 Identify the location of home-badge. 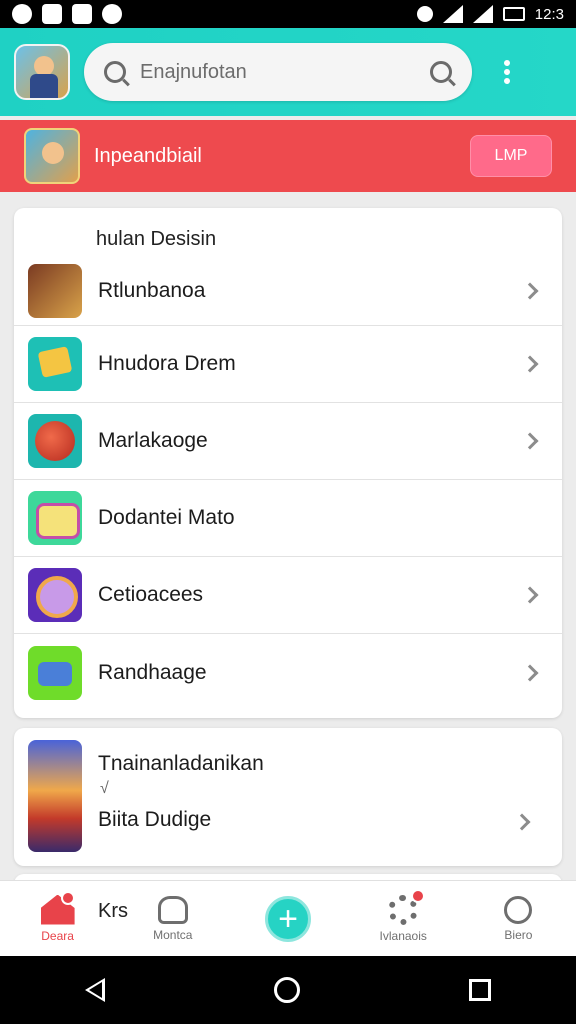
(68, 898).